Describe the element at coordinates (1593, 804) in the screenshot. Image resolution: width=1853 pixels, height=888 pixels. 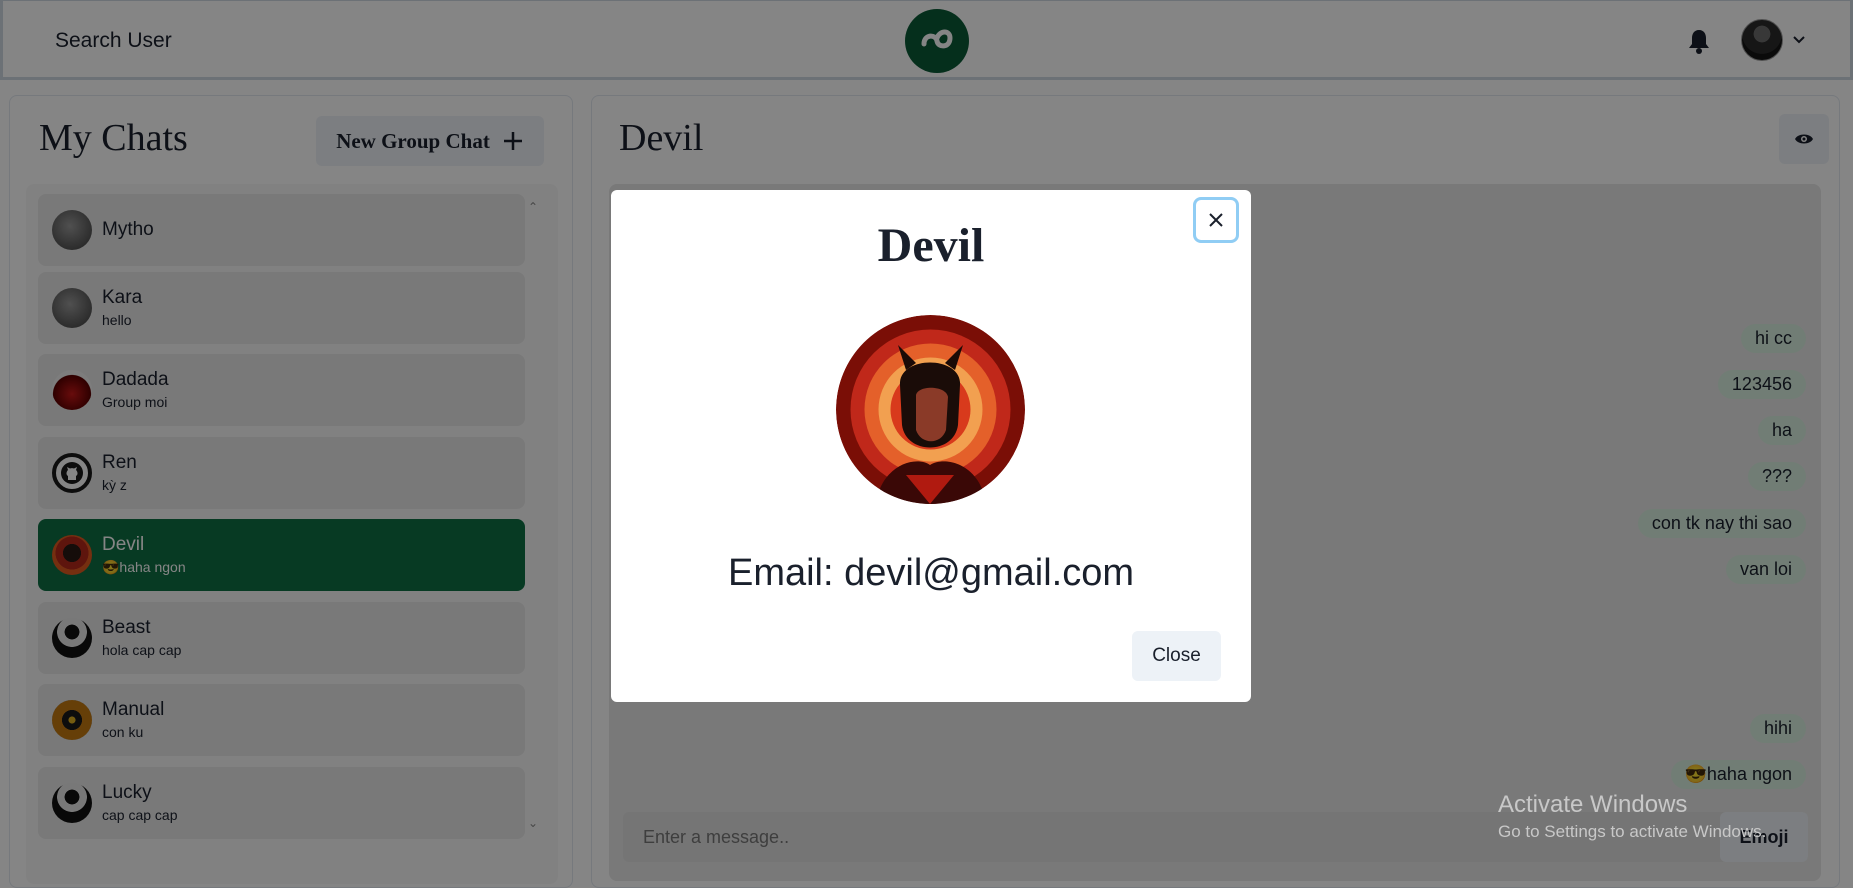
I see `watermark-title: Activate Windows` at that location.